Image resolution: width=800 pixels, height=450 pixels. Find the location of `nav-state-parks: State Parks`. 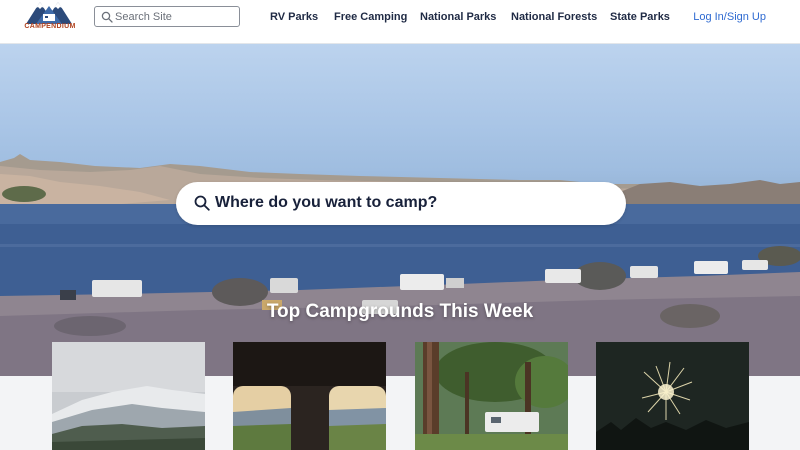

nav-state-parks: State Parks is located at coordinates (640, 17).